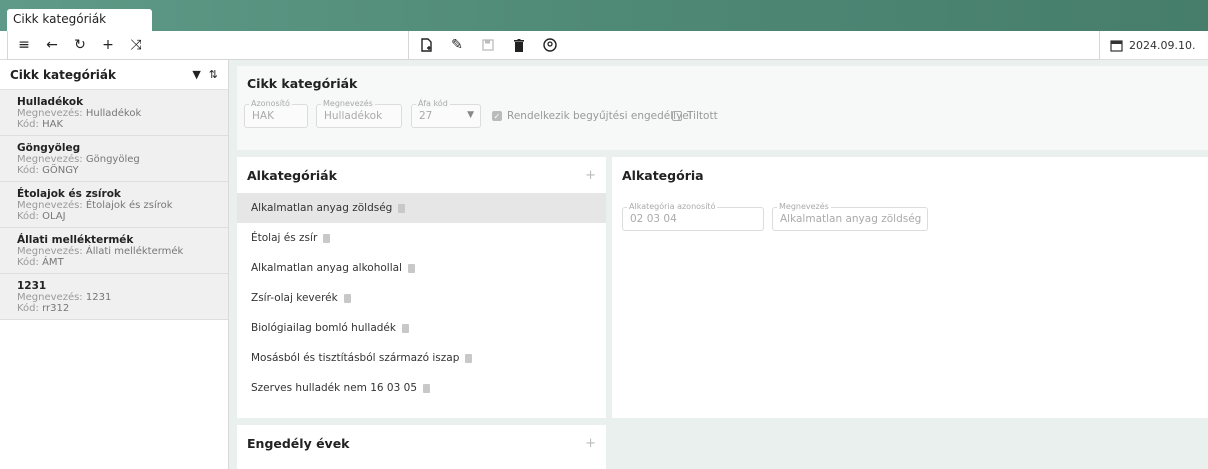 The height and width of the screenshot is (469, 1208). Describe the element at coordinates (79, 20) in the screenshot. I see `tab-cikk-kategoriak: Cikk kategóriák` at that location.